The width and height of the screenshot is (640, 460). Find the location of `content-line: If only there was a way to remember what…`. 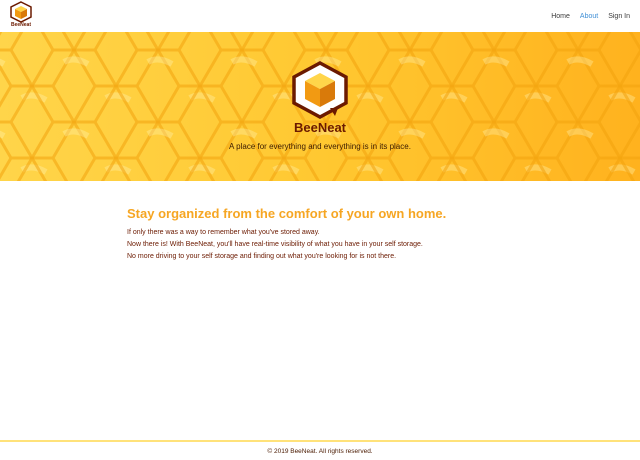

content-line: If only there was a way to remember what… is located at coordinates (223, 232).